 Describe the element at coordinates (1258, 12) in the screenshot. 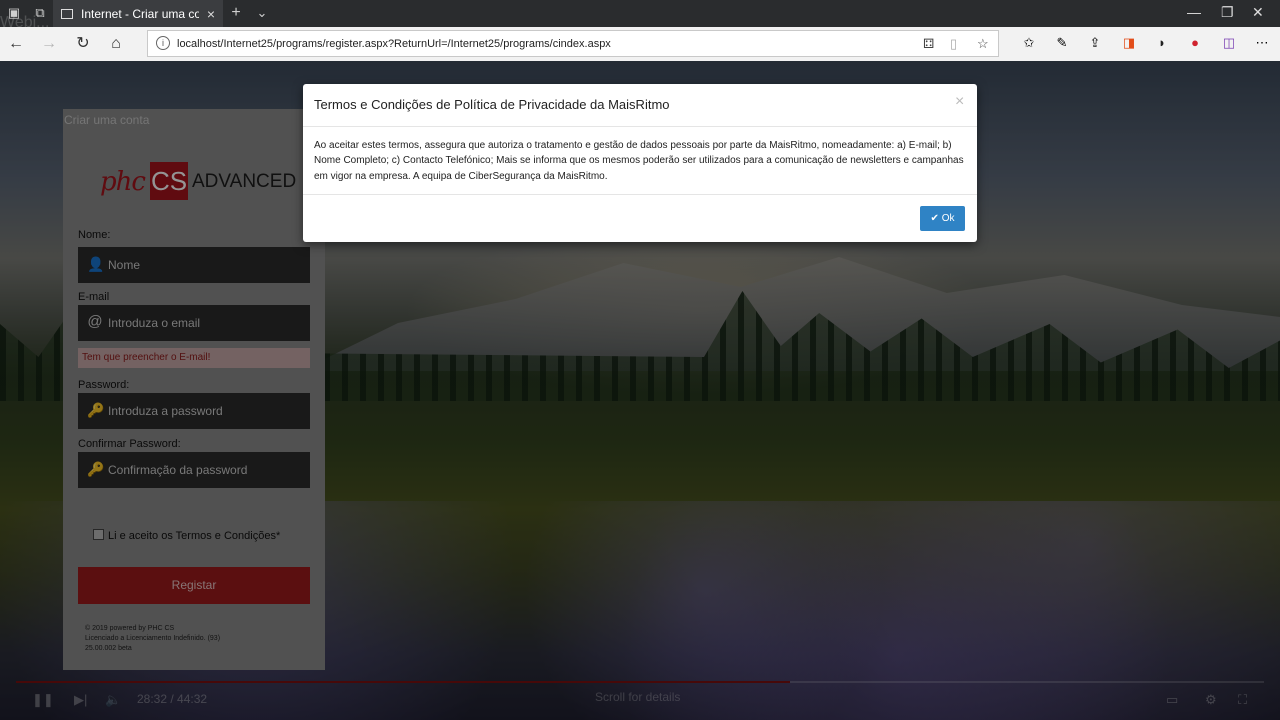

I see `close-window-icon: ✕` at that location.